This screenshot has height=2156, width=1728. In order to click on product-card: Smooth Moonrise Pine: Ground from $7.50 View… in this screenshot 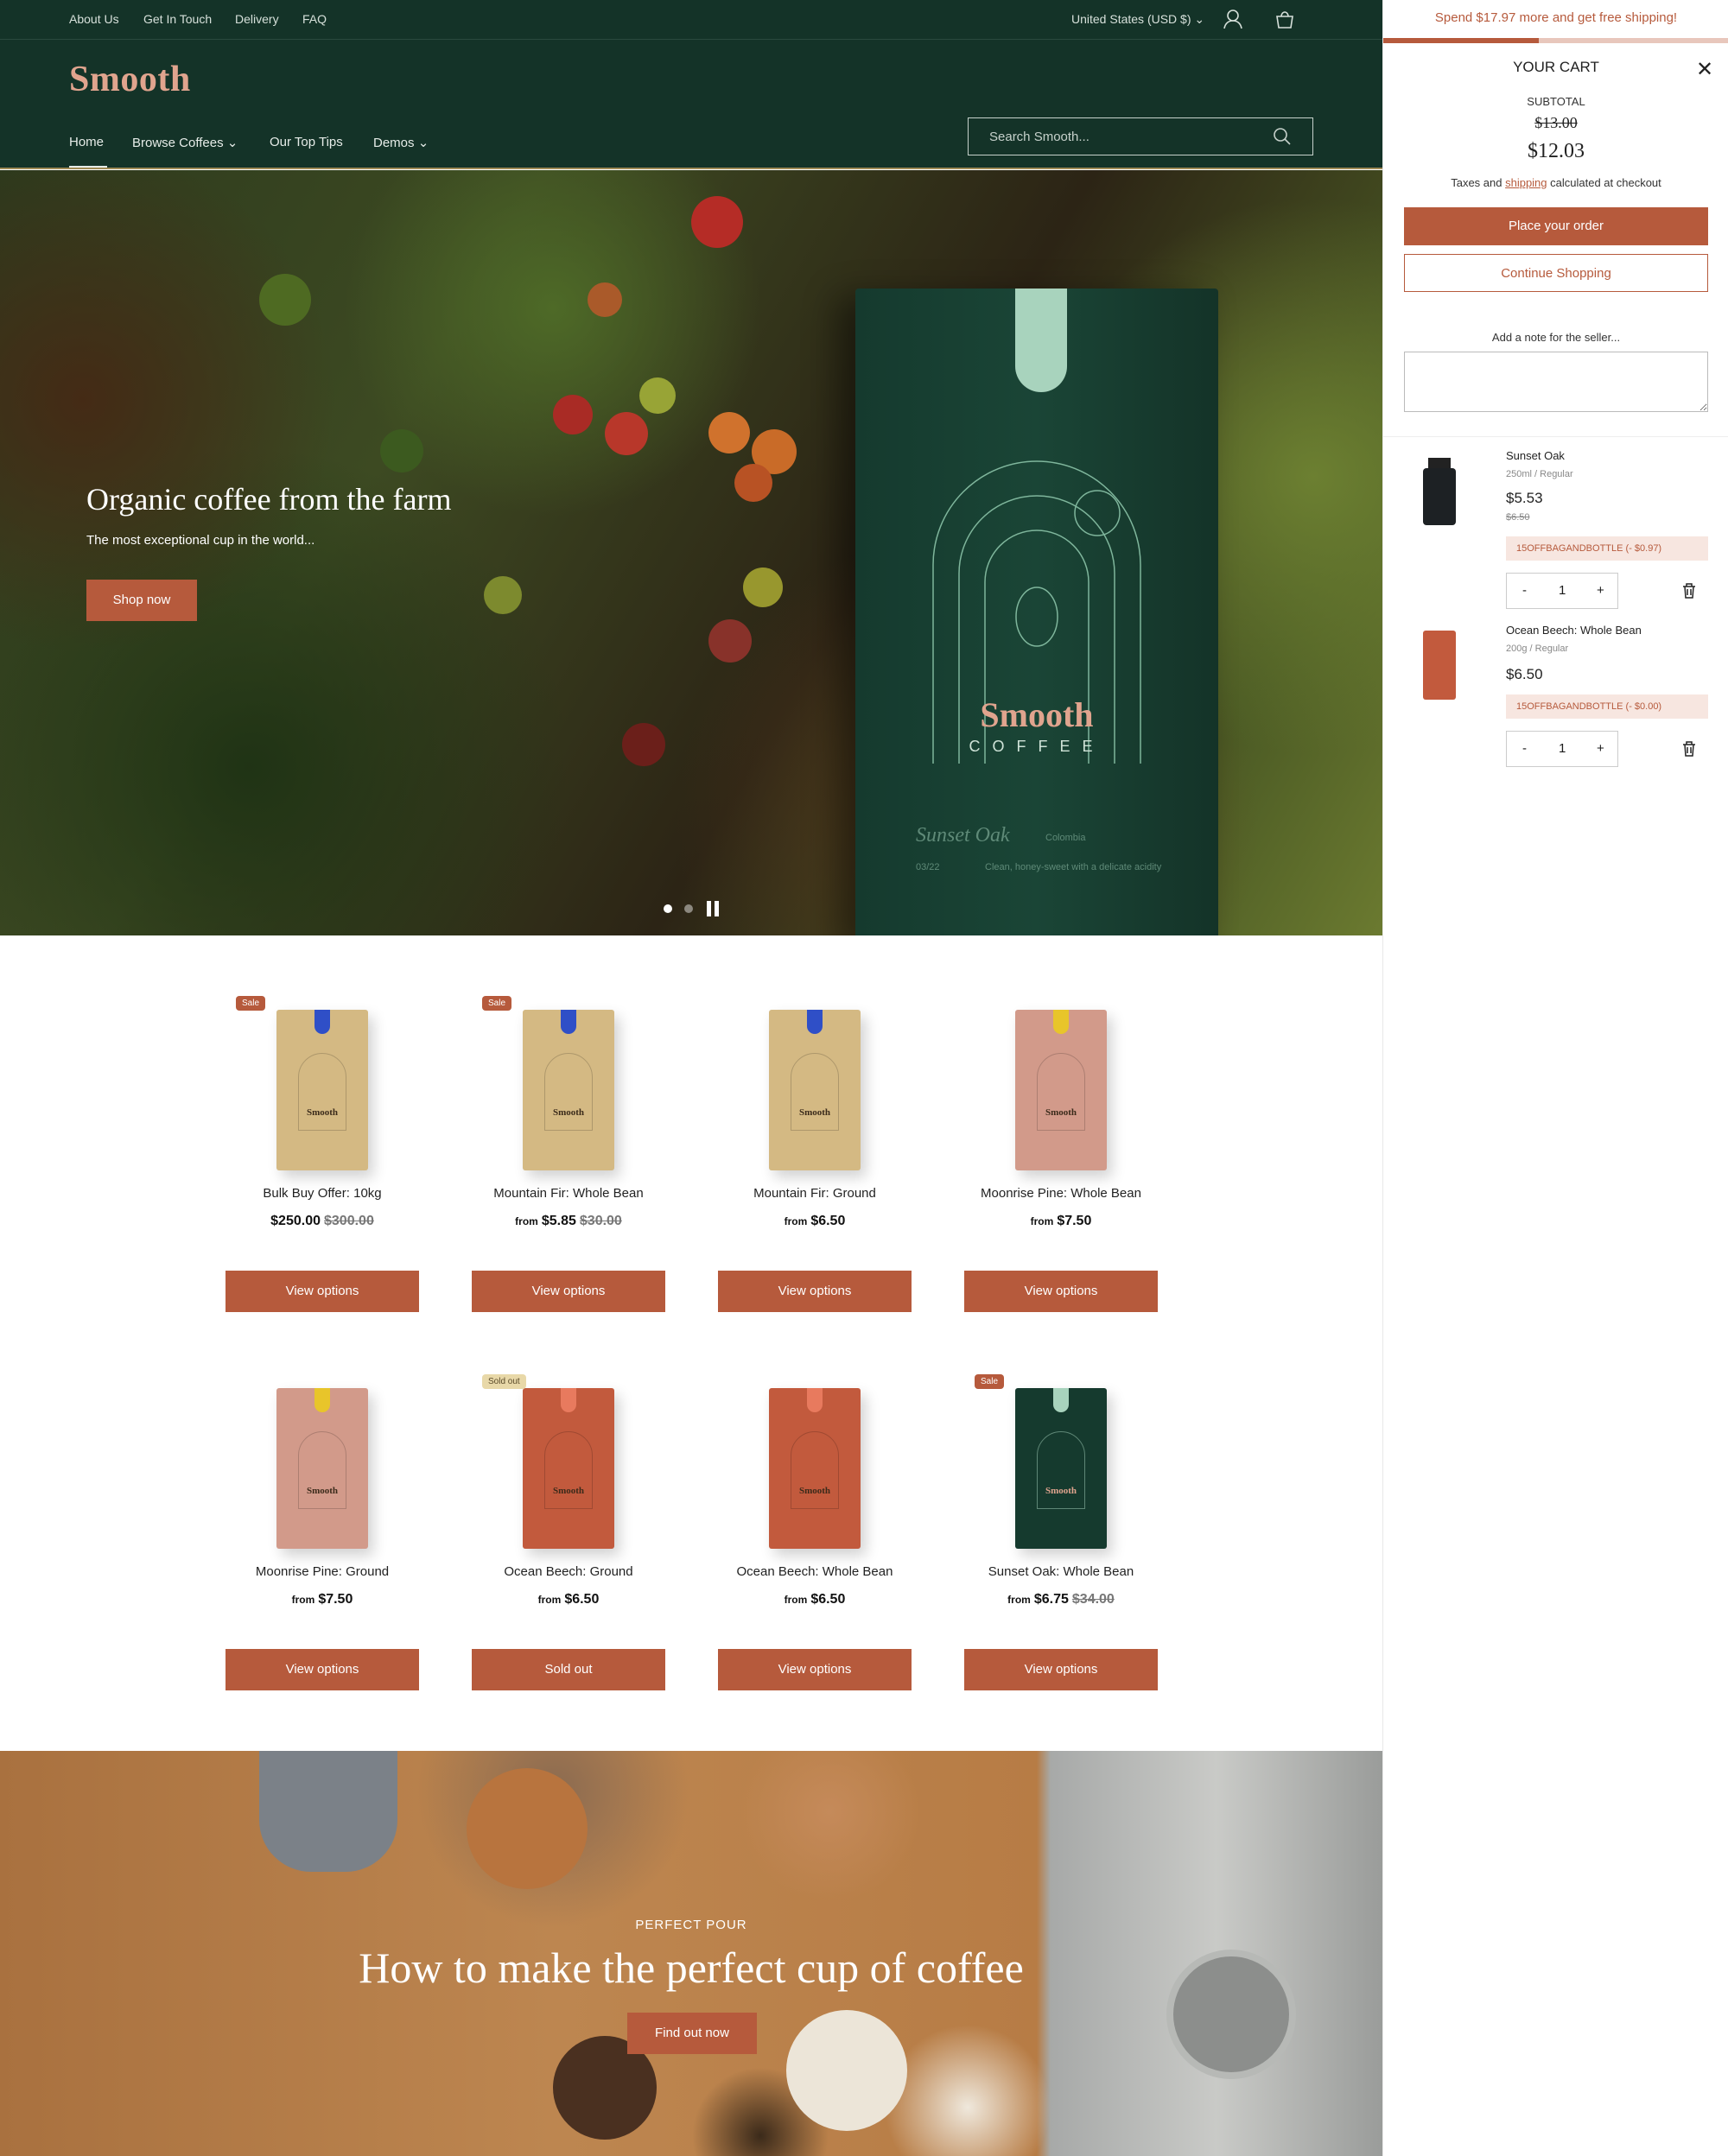, I will do `click(322, 1532)`.